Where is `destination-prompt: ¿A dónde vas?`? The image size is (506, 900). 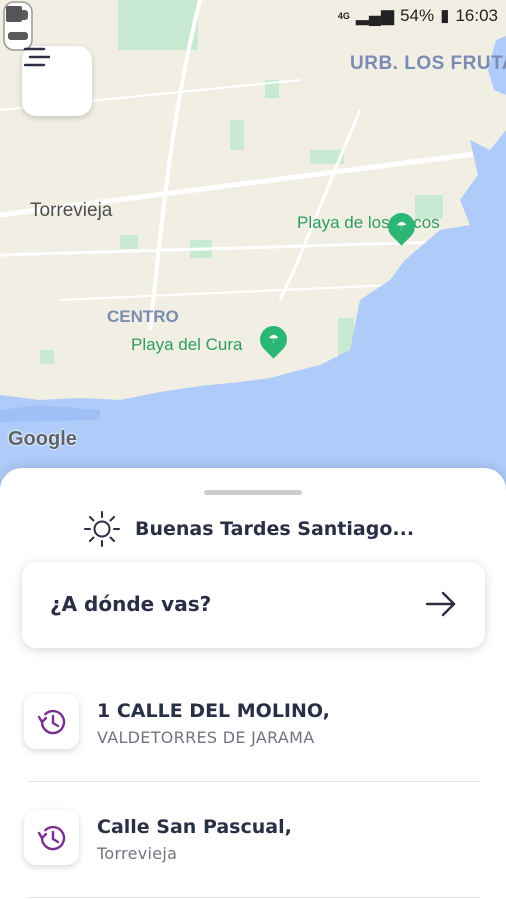 destination-prompt: ¿A dónde vas? is located at coordinates (131, 604).